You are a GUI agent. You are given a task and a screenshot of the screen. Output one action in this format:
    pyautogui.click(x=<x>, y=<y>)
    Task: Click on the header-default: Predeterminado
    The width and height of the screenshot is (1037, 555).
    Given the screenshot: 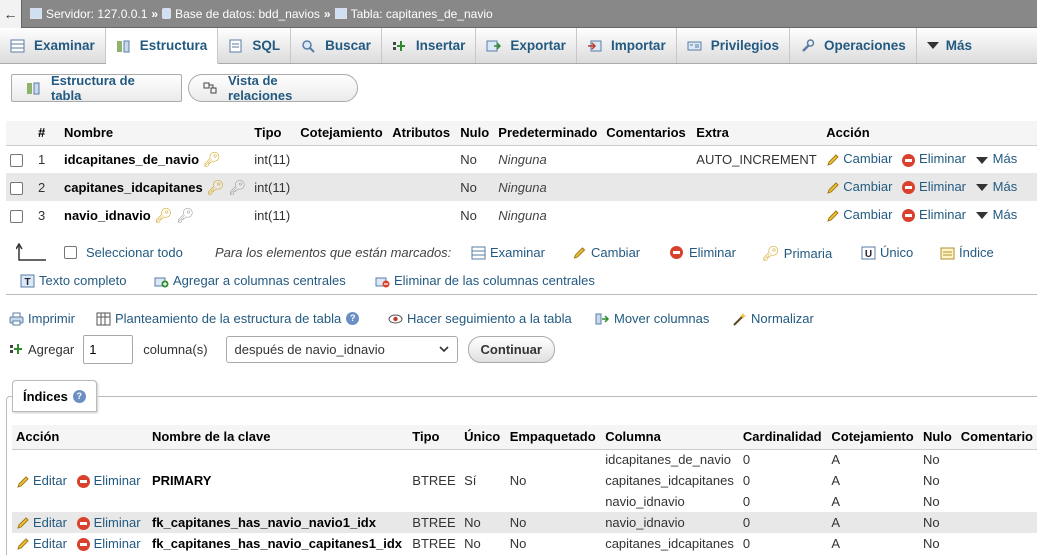 What is the action you would take?
    pyautogui.click(x=548, y=133)
    